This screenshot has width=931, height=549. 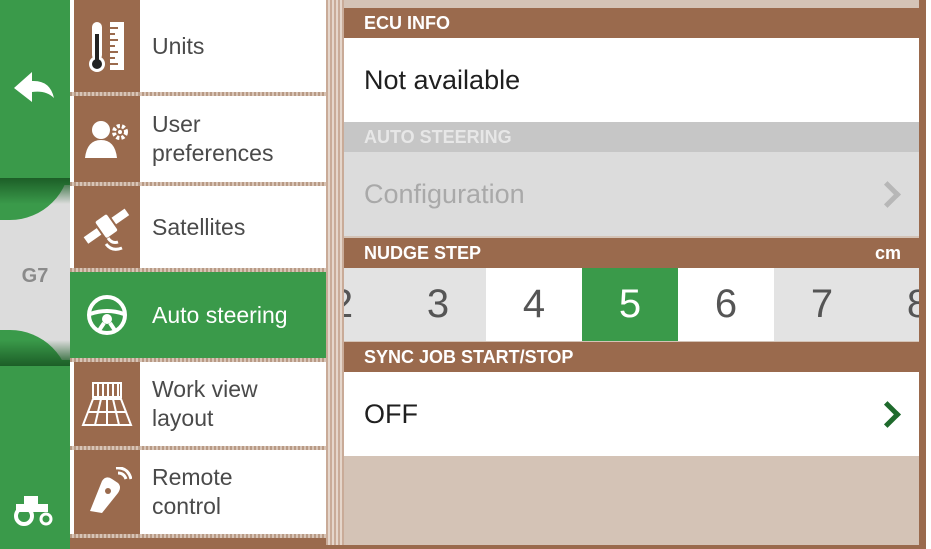 What do you see at coordinates (925, 274) in the screenshot?
I see `right-edge` at bounding box center [925, 274].